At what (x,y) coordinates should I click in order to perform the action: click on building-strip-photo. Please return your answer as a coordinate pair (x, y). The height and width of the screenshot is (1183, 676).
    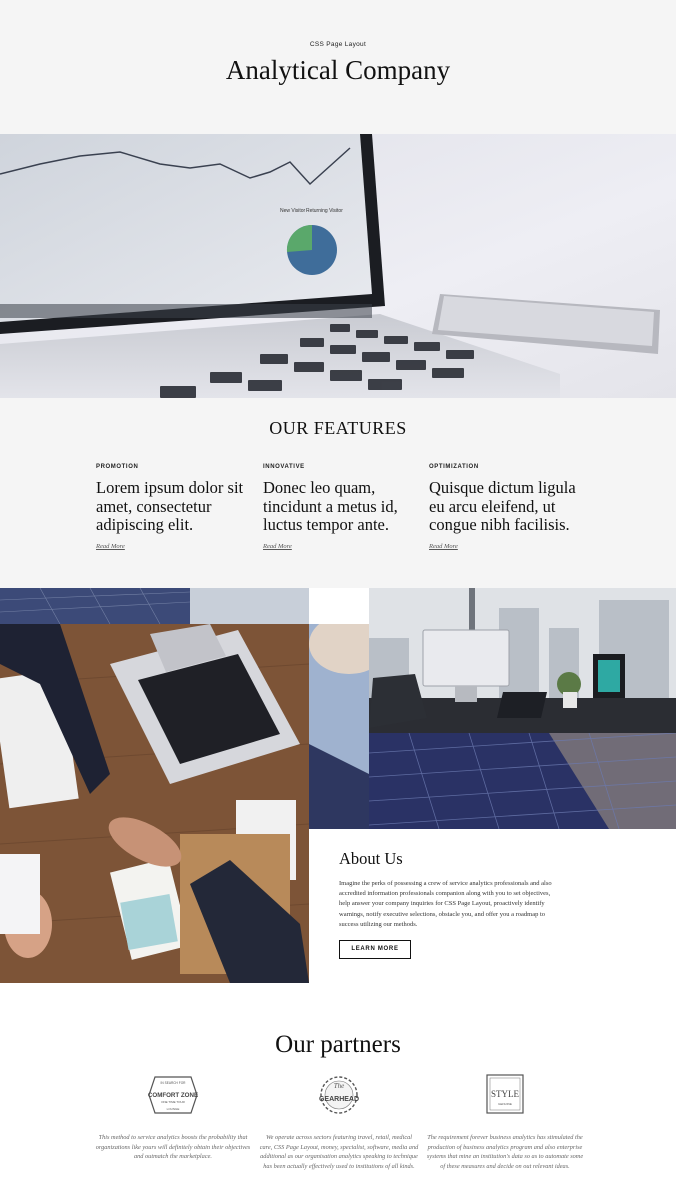
    Looking at the image, I should click on (154, 606).